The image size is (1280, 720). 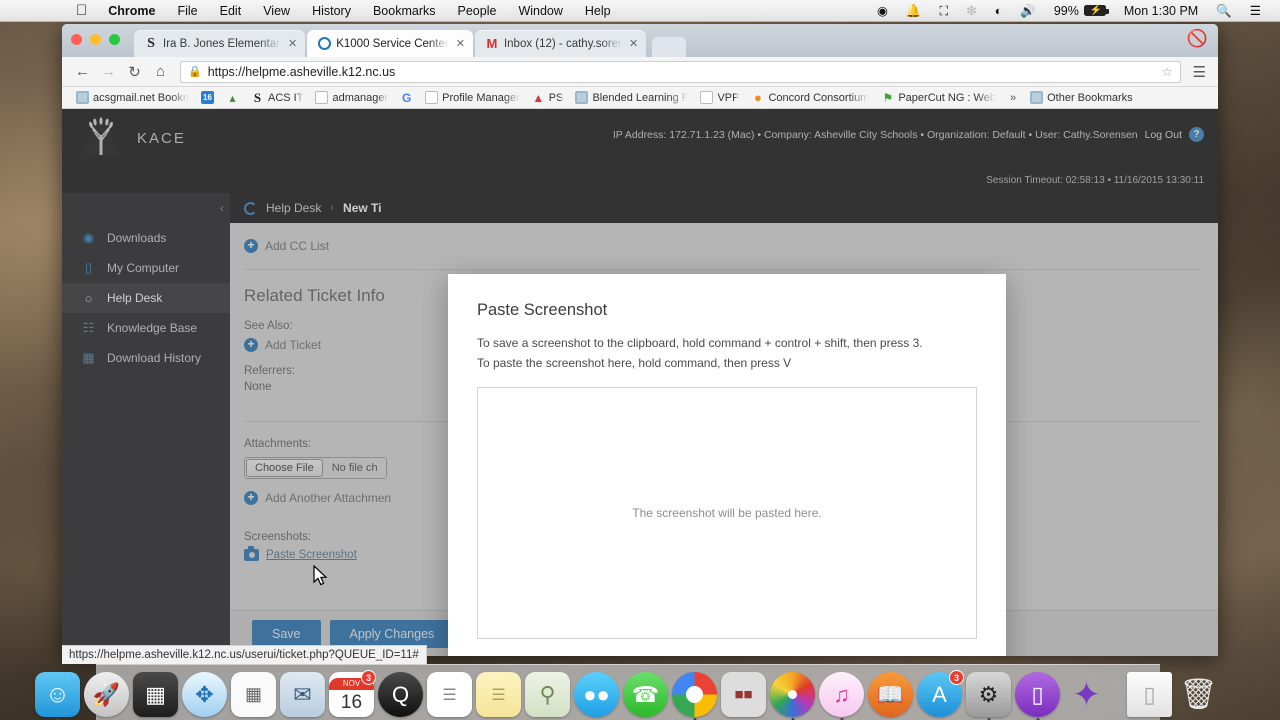 I want to click on wifi-icon: ◐, so click(x=999, y=11).